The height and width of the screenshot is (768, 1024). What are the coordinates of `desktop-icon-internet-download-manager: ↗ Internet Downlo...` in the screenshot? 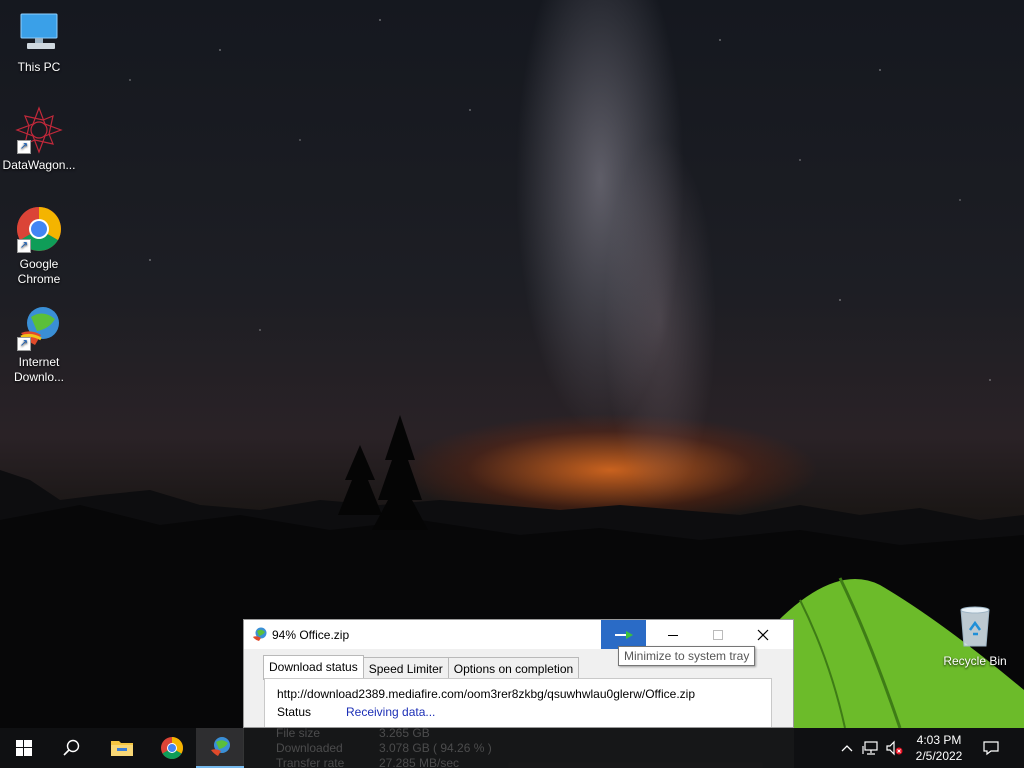 It's located at (39, 344).